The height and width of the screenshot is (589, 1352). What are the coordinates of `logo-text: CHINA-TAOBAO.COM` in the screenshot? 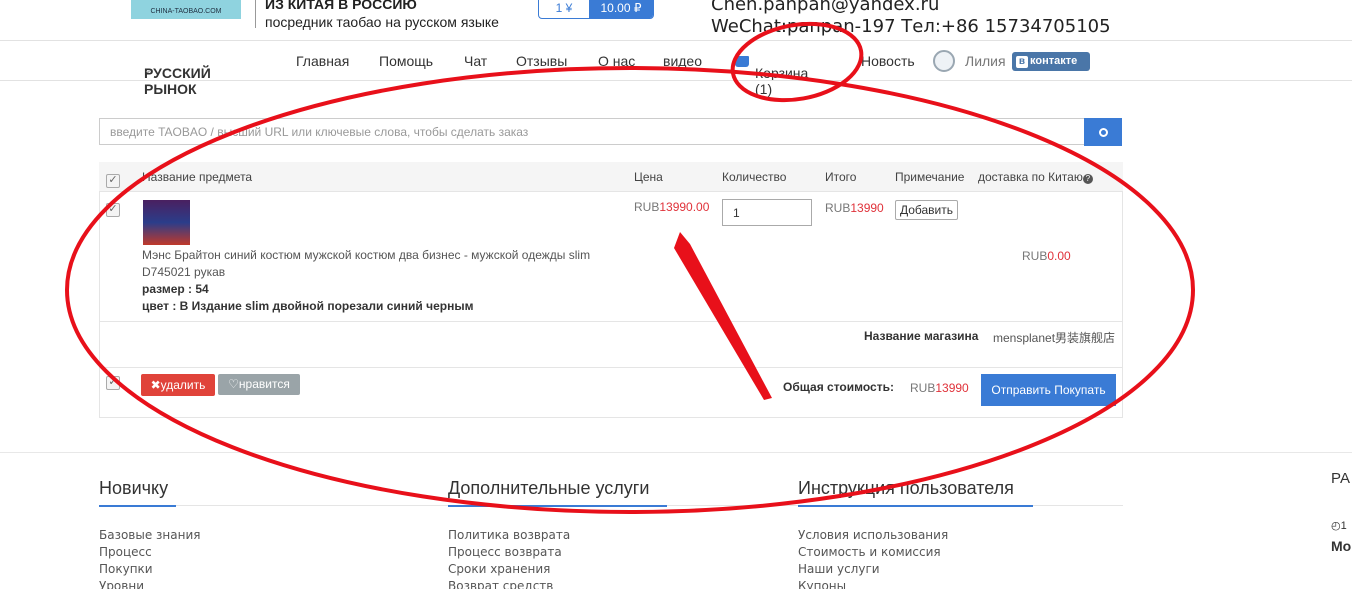 It's located at (186, 11).